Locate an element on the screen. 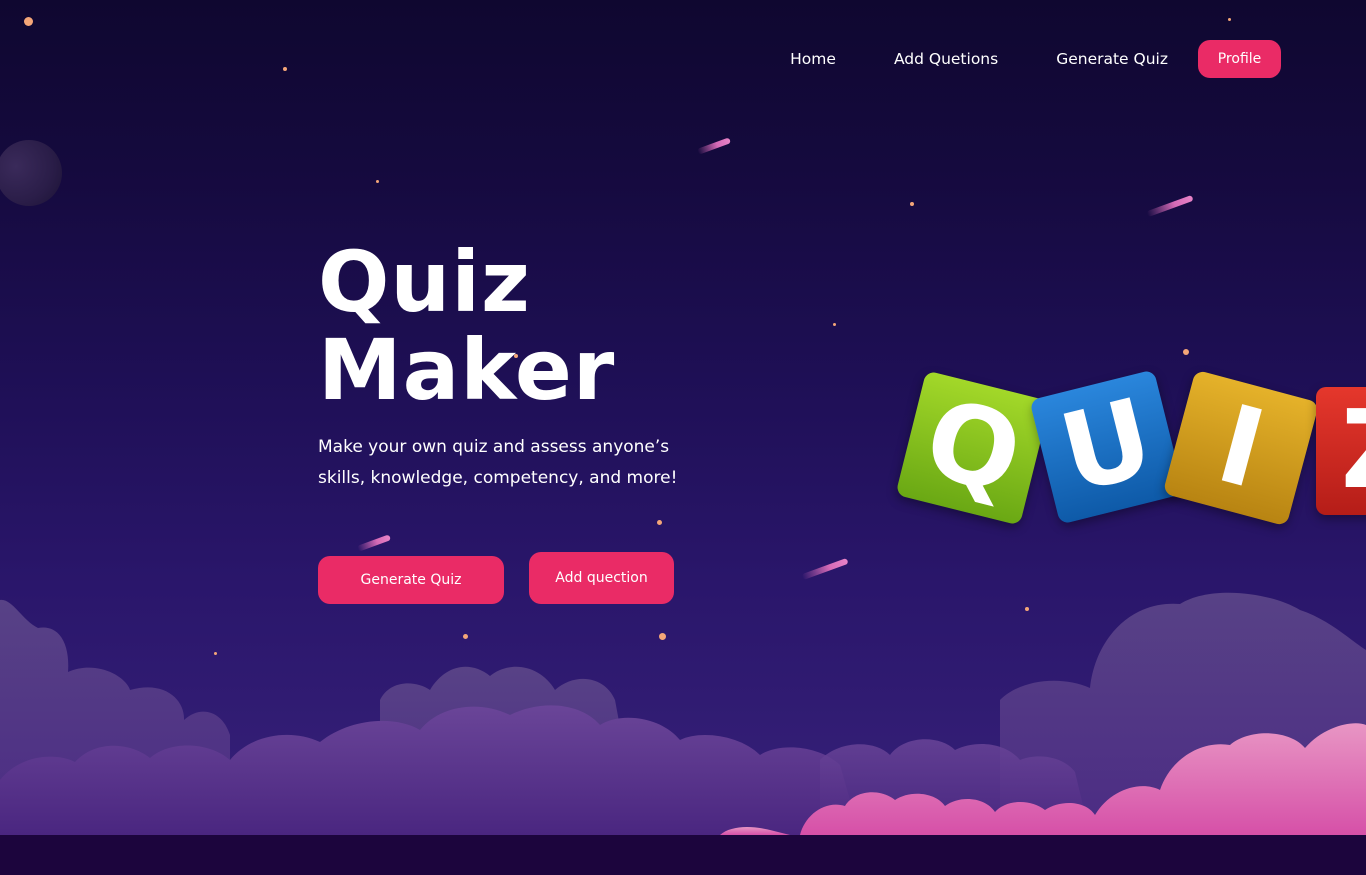  top-navigation: Home Add Quetions Generate Quiz Profile is located at coordinates (1035, 59).